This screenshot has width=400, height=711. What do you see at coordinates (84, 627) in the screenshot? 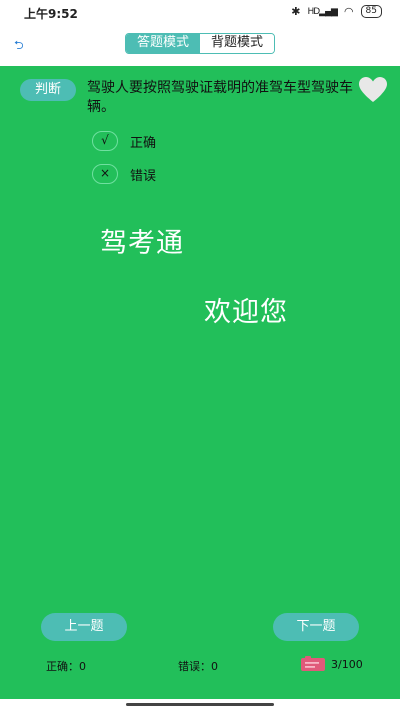
I see `prev-question-button: 上一题` at bounding box center [84, 627].